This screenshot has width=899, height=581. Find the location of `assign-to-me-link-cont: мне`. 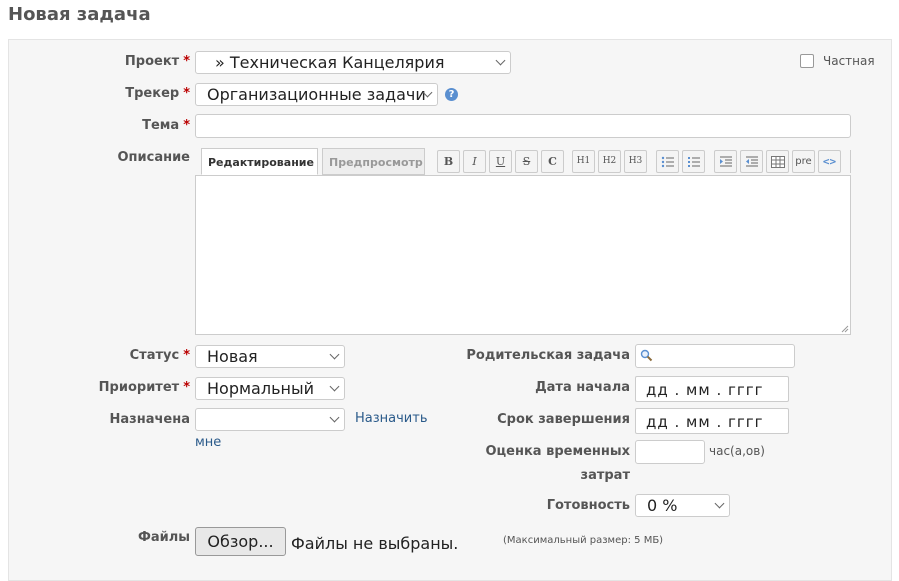

assign-to-me-link-cont: мне is located at coordinates (208, 442).